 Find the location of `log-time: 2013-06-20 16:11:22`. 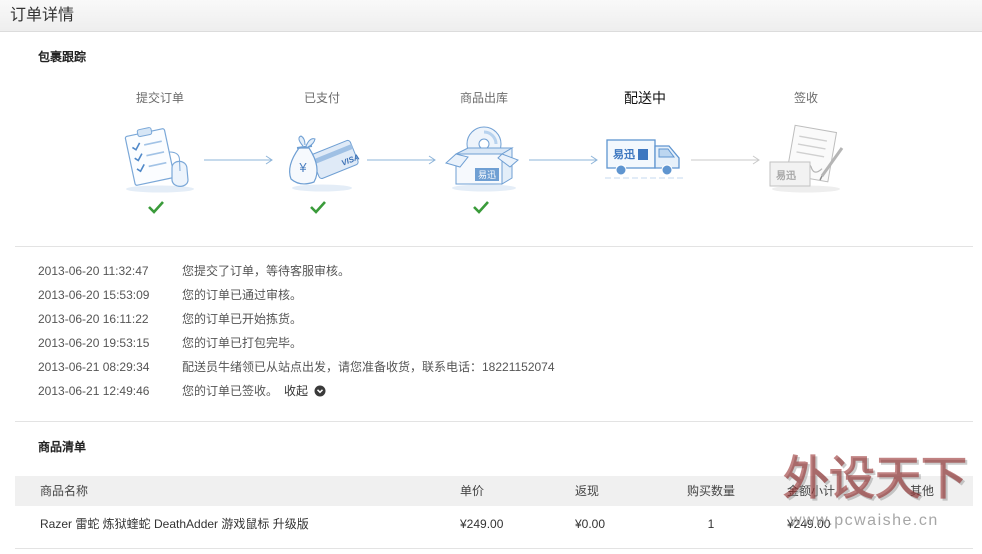

log-time: 2013-06-20 16:11:22 is located at coordinates (93, 319).